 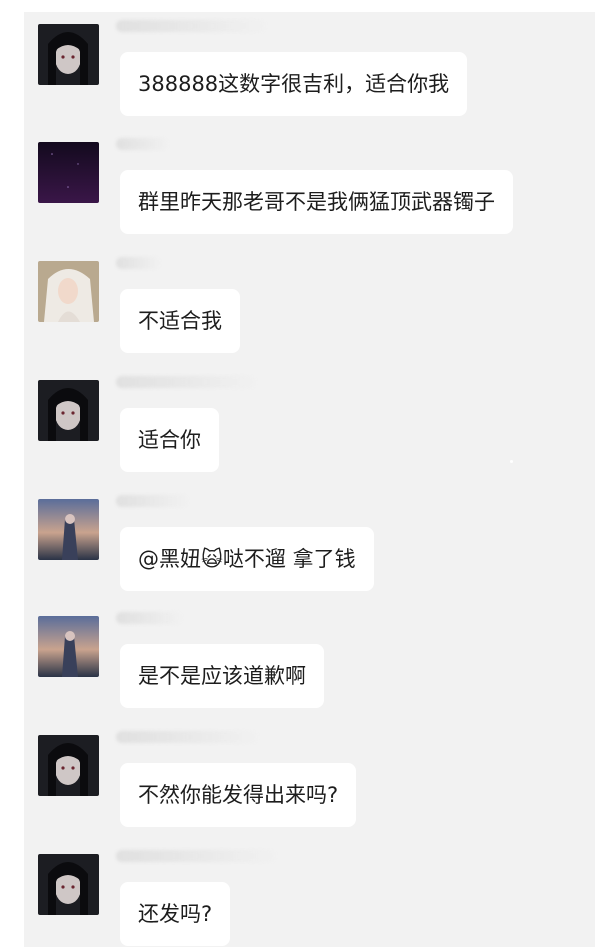 I want to click on message-bubble: 群里昨天那老哥不是我俩猛顶武器镯子, so click(x=316, y=202).